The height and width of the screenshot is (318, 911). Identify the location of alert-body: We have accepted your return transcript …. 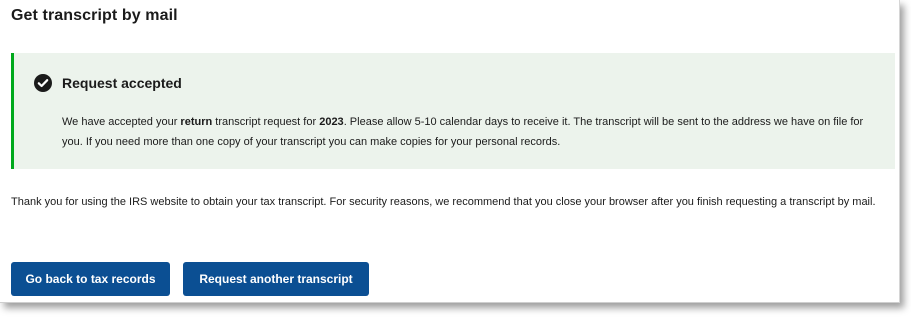
(472, 132).